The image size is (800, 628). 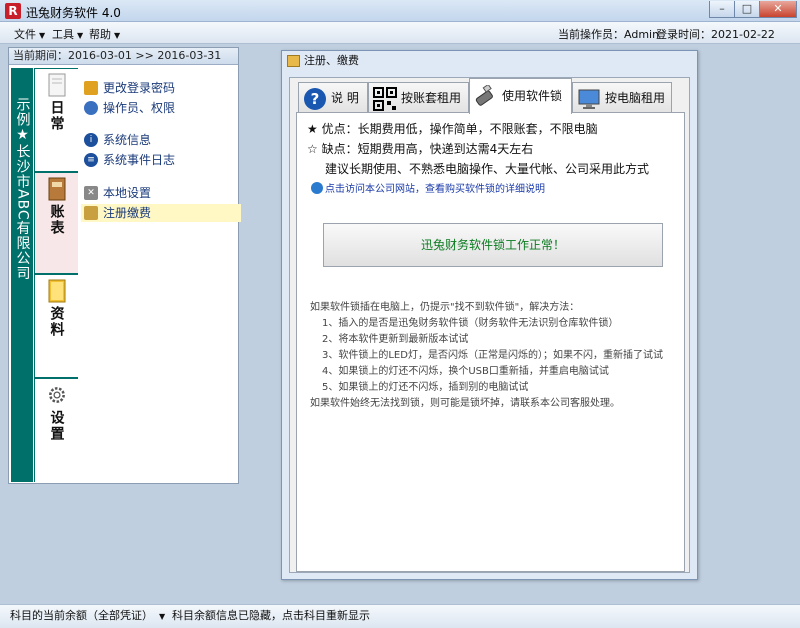 I want to click on title-bar: R 迅兔财务软件 4.0 – □ ✕, so click(x=400, y=11).